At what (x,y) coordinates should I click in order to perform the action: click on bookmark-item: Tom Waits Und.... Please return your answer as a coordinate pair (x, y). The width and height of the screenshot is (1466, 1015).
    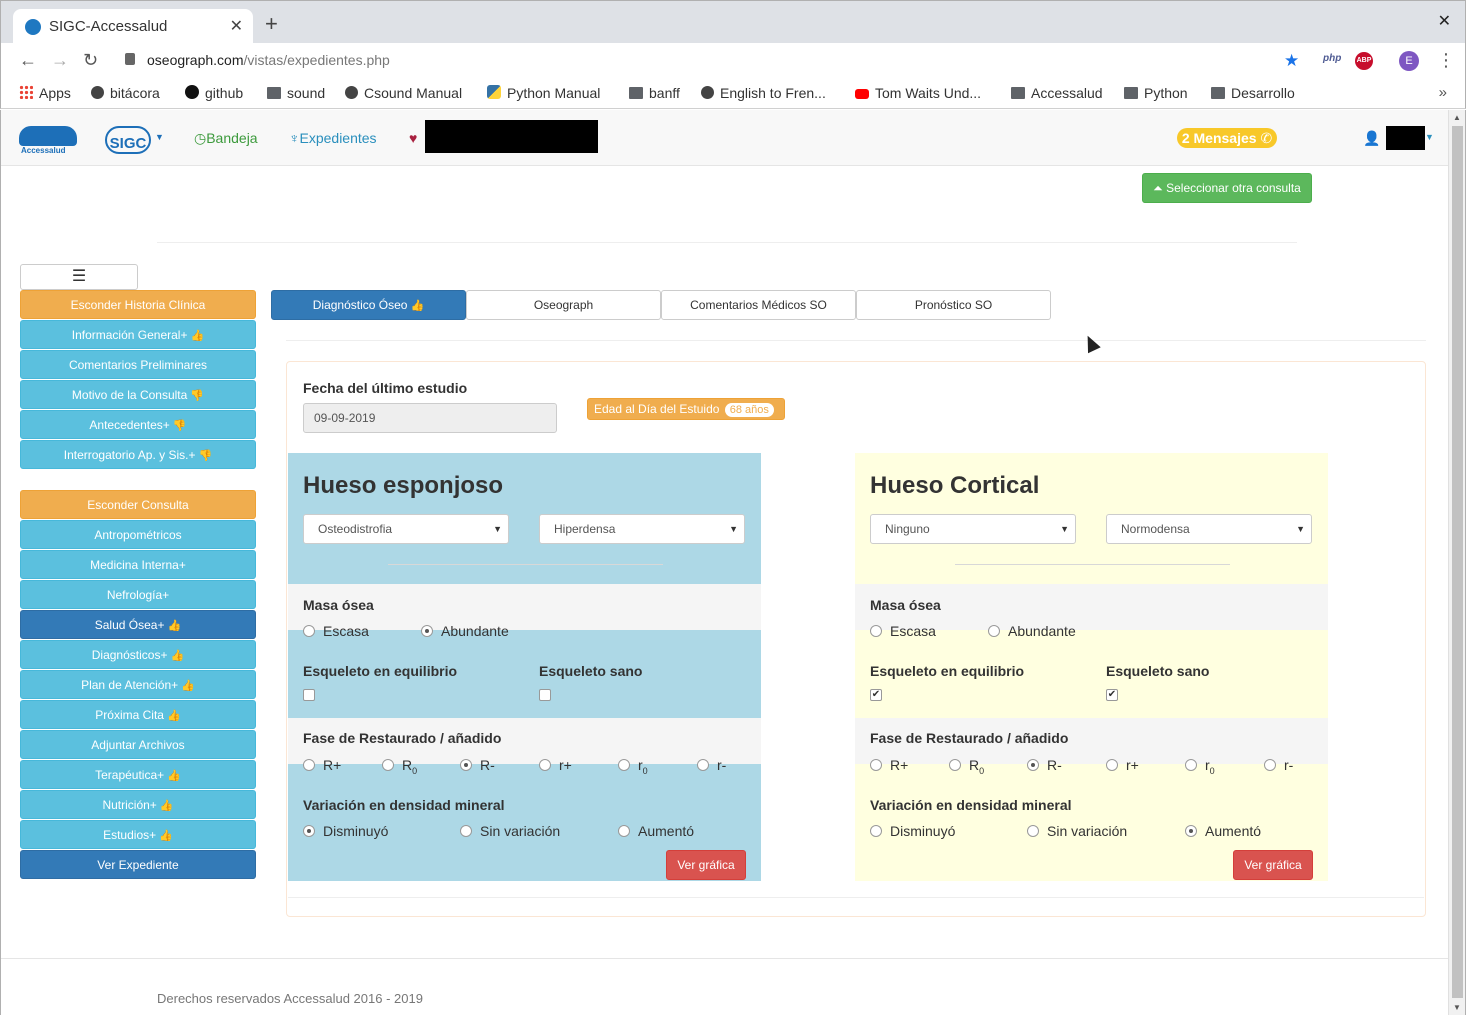
    Looking at the image, I should click on (918, 93).